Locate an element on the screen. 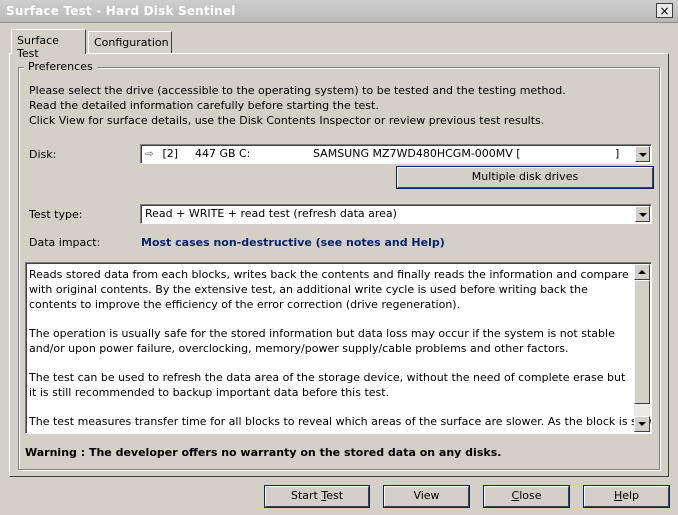  close-button: Close is located at coordinates (526, 496).